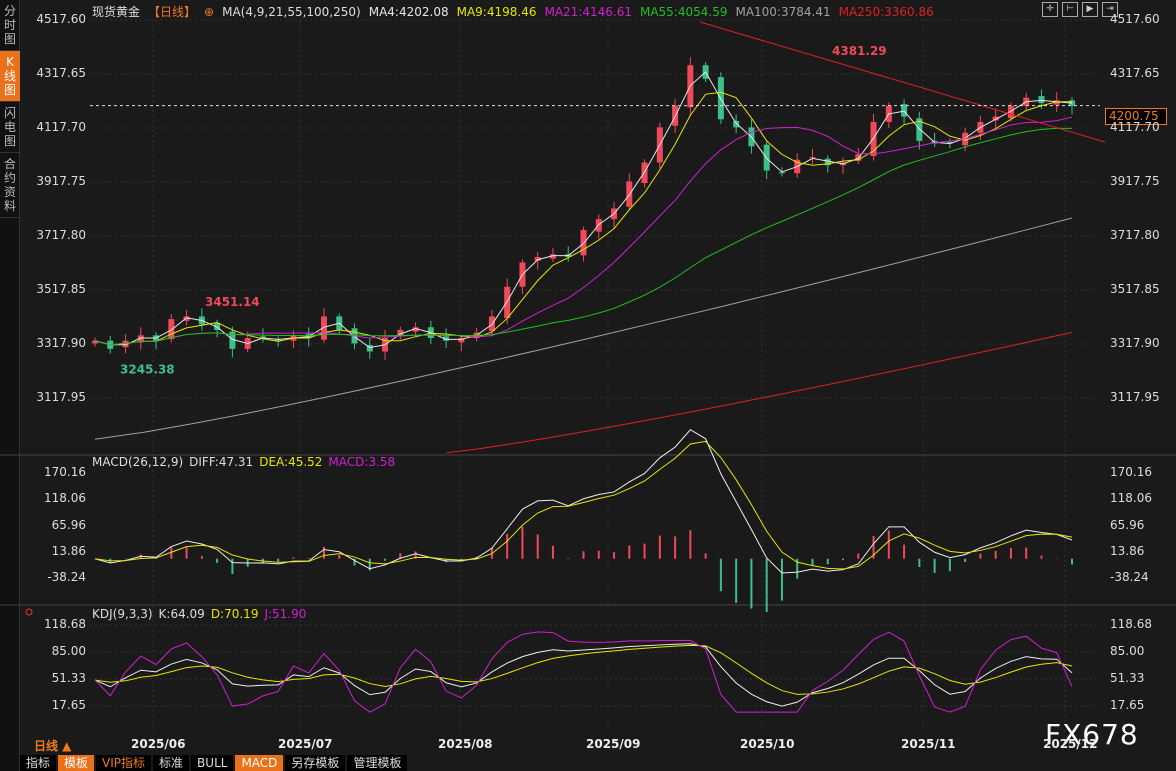 Image resolution: width=1176 pixels, height=771 pixels. What do you see at coordinates (29, 612) in the screenshot?
I see `indicator-dot-icon` at bounding box center [29, 612].